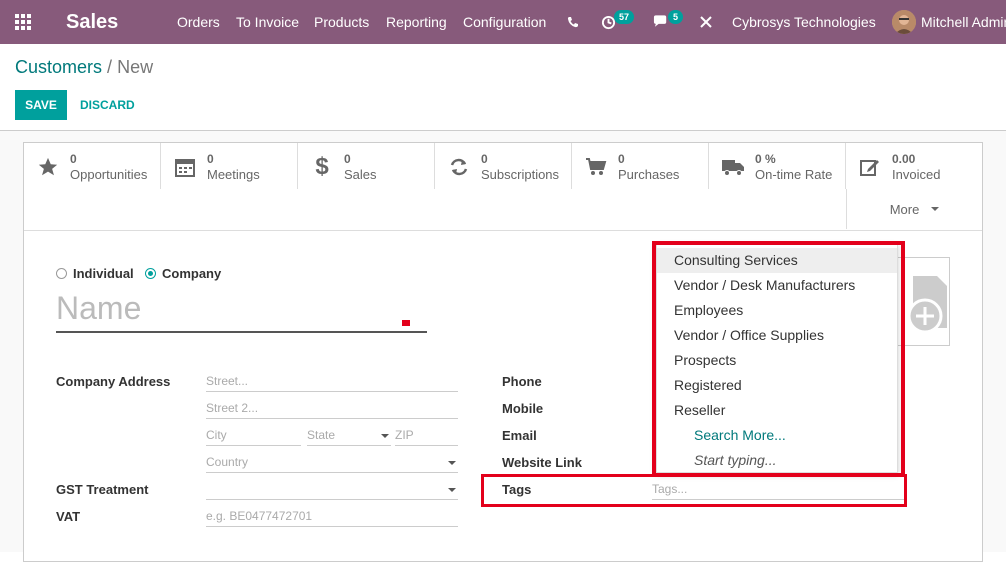 The image size is (1006, 562). I want to click on radio-company: Company, so click(183, 273).